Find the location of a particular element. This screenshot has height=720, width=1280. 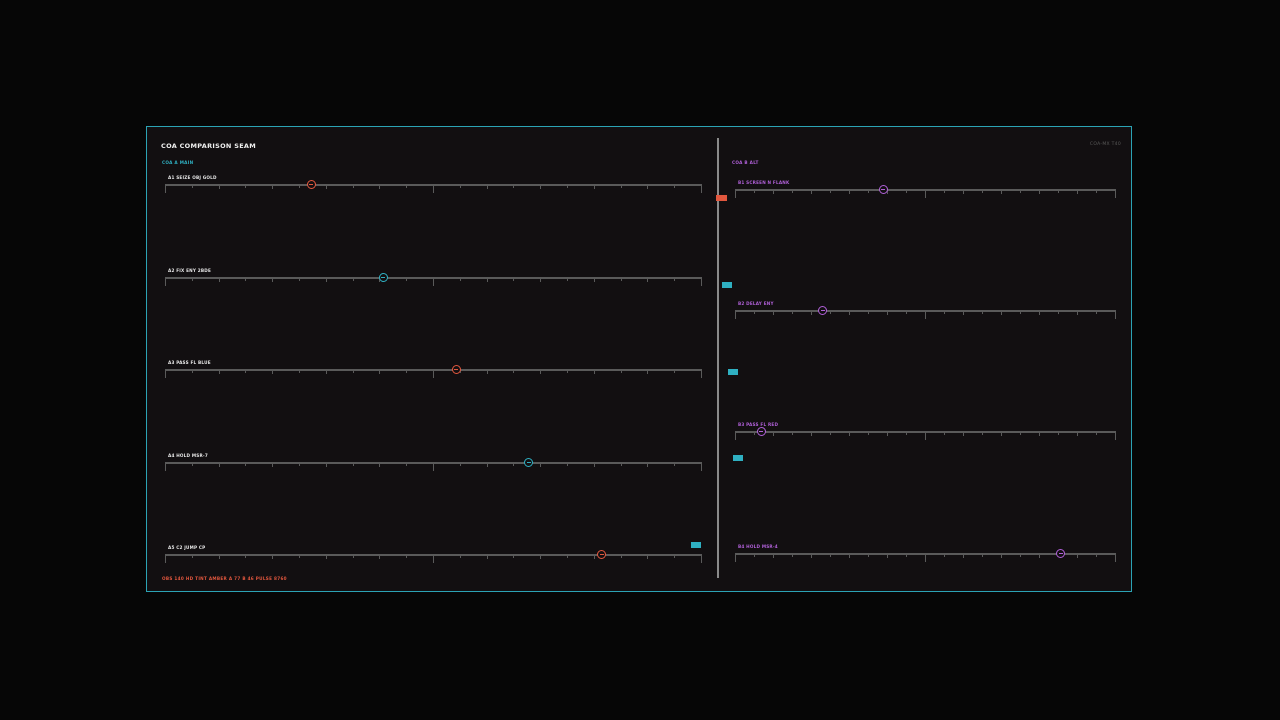

timeline-row: B2 DELAY ENY is located at coordinates (925, 311).